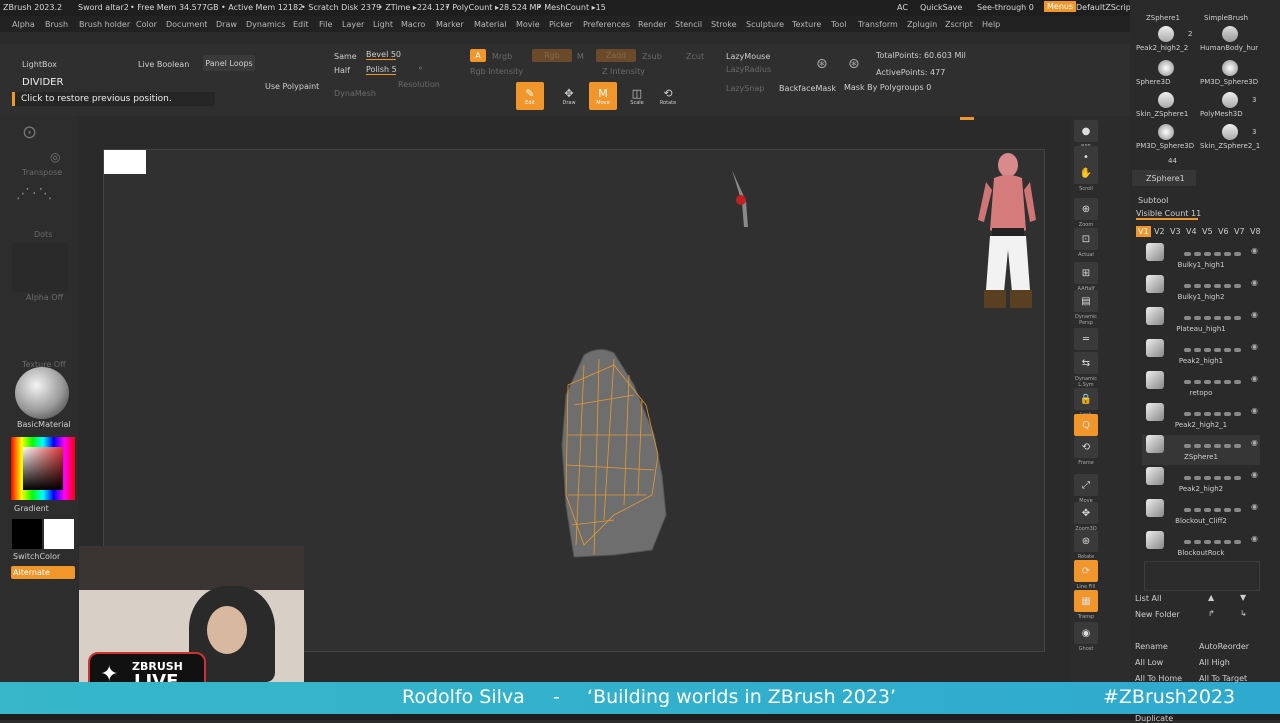 This screenshot has height=723, width=1280. I want to click on panel-loops-button: Panel Loops, so click(229, 63).